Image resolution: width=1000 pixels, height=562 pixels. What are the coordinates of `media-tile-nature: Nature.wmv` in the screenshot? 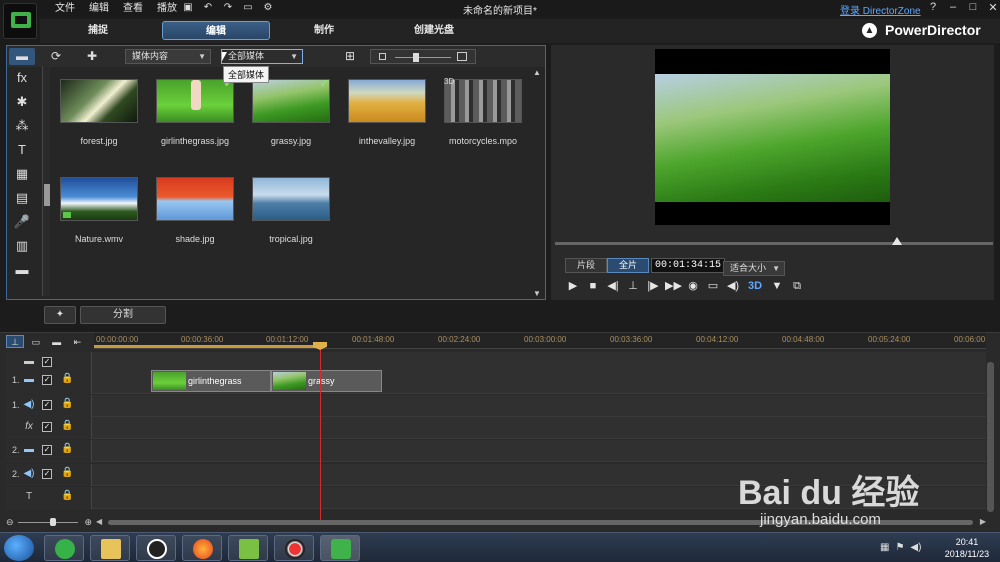 It's located at (99, 213).